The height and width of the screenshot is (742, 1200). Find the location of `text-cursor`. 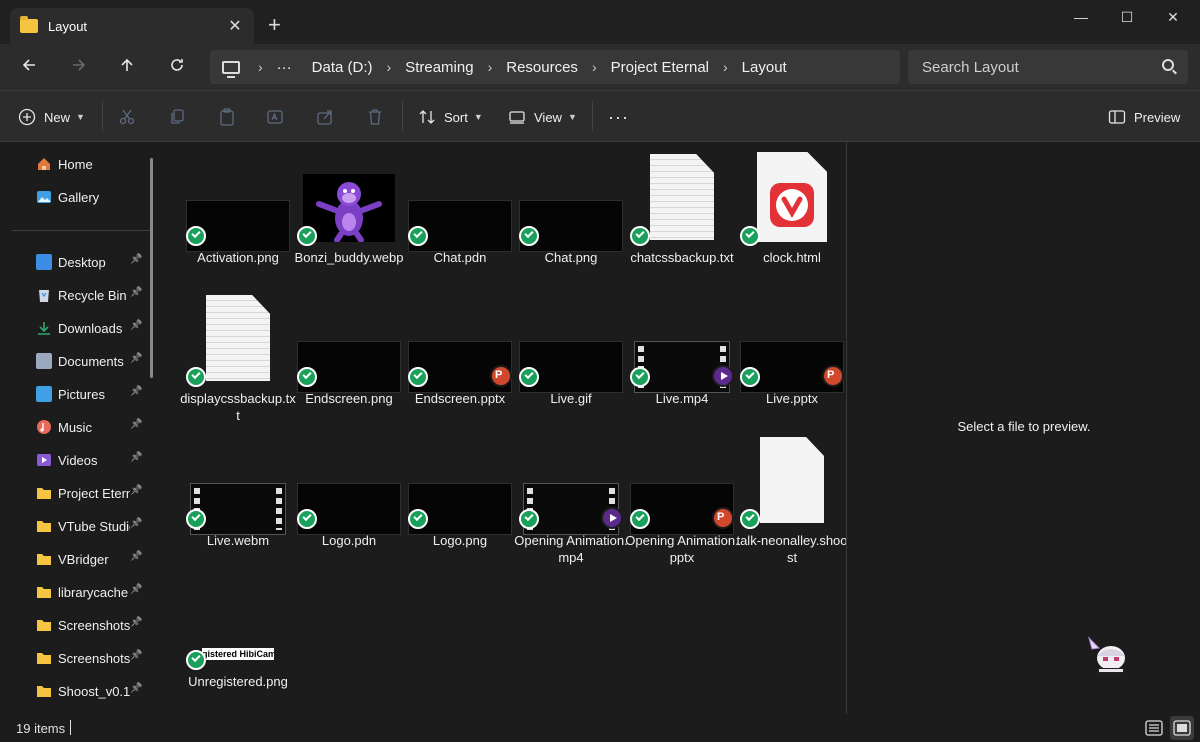

text-cursor is located at coordinates (70, 727).